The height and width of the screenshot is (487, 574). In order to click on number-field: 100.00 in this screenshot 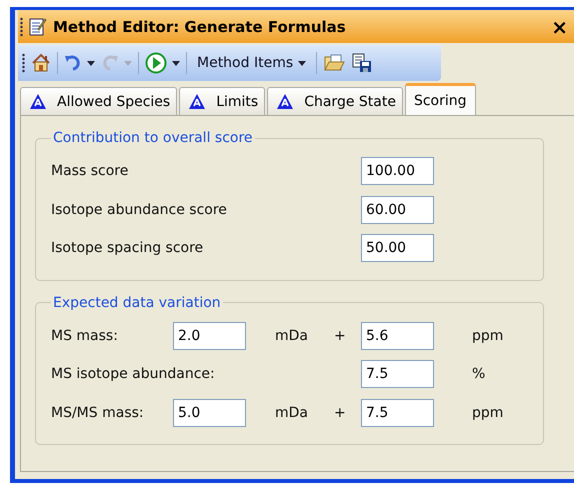, I will do `click(397, 171)`.